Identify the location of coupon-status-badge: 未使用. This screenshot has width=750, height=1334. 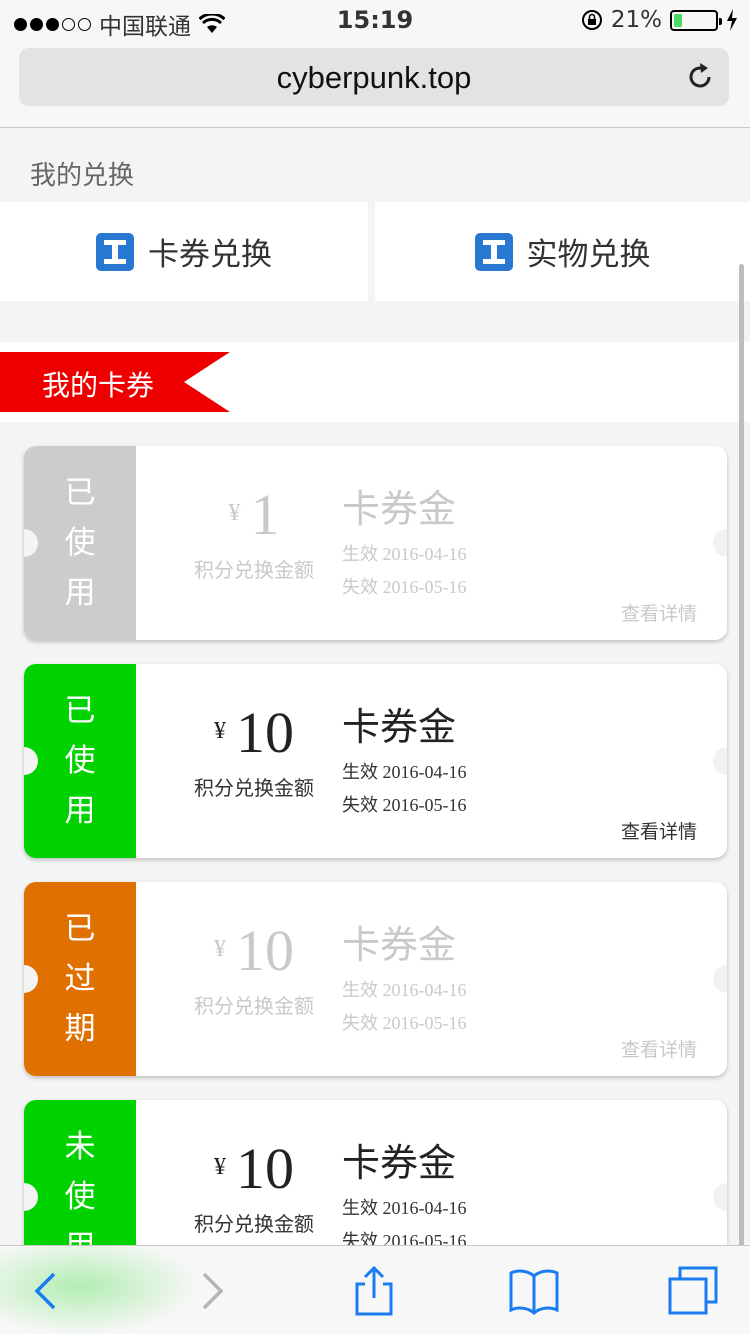
(80, 1172).